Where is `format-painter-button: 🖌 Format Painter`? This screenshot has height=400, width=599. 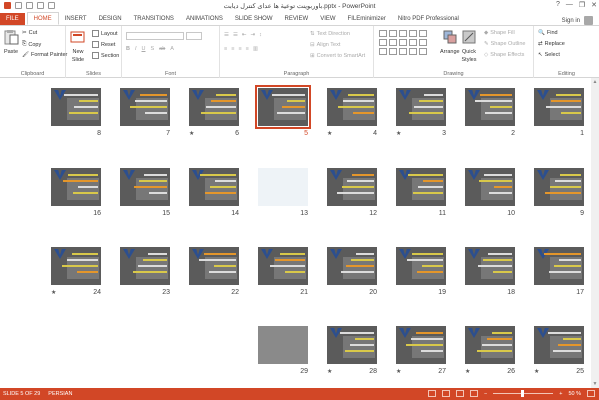 format-painter-button: 🖌 Format Painter is located at coordinates (44, 55).